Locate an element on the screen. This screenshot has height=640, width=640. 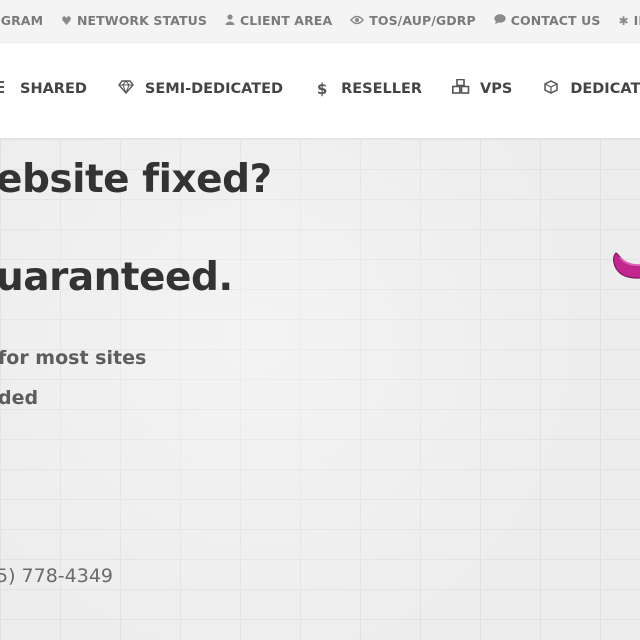
cube-icon is located at coordinates (551, 88).